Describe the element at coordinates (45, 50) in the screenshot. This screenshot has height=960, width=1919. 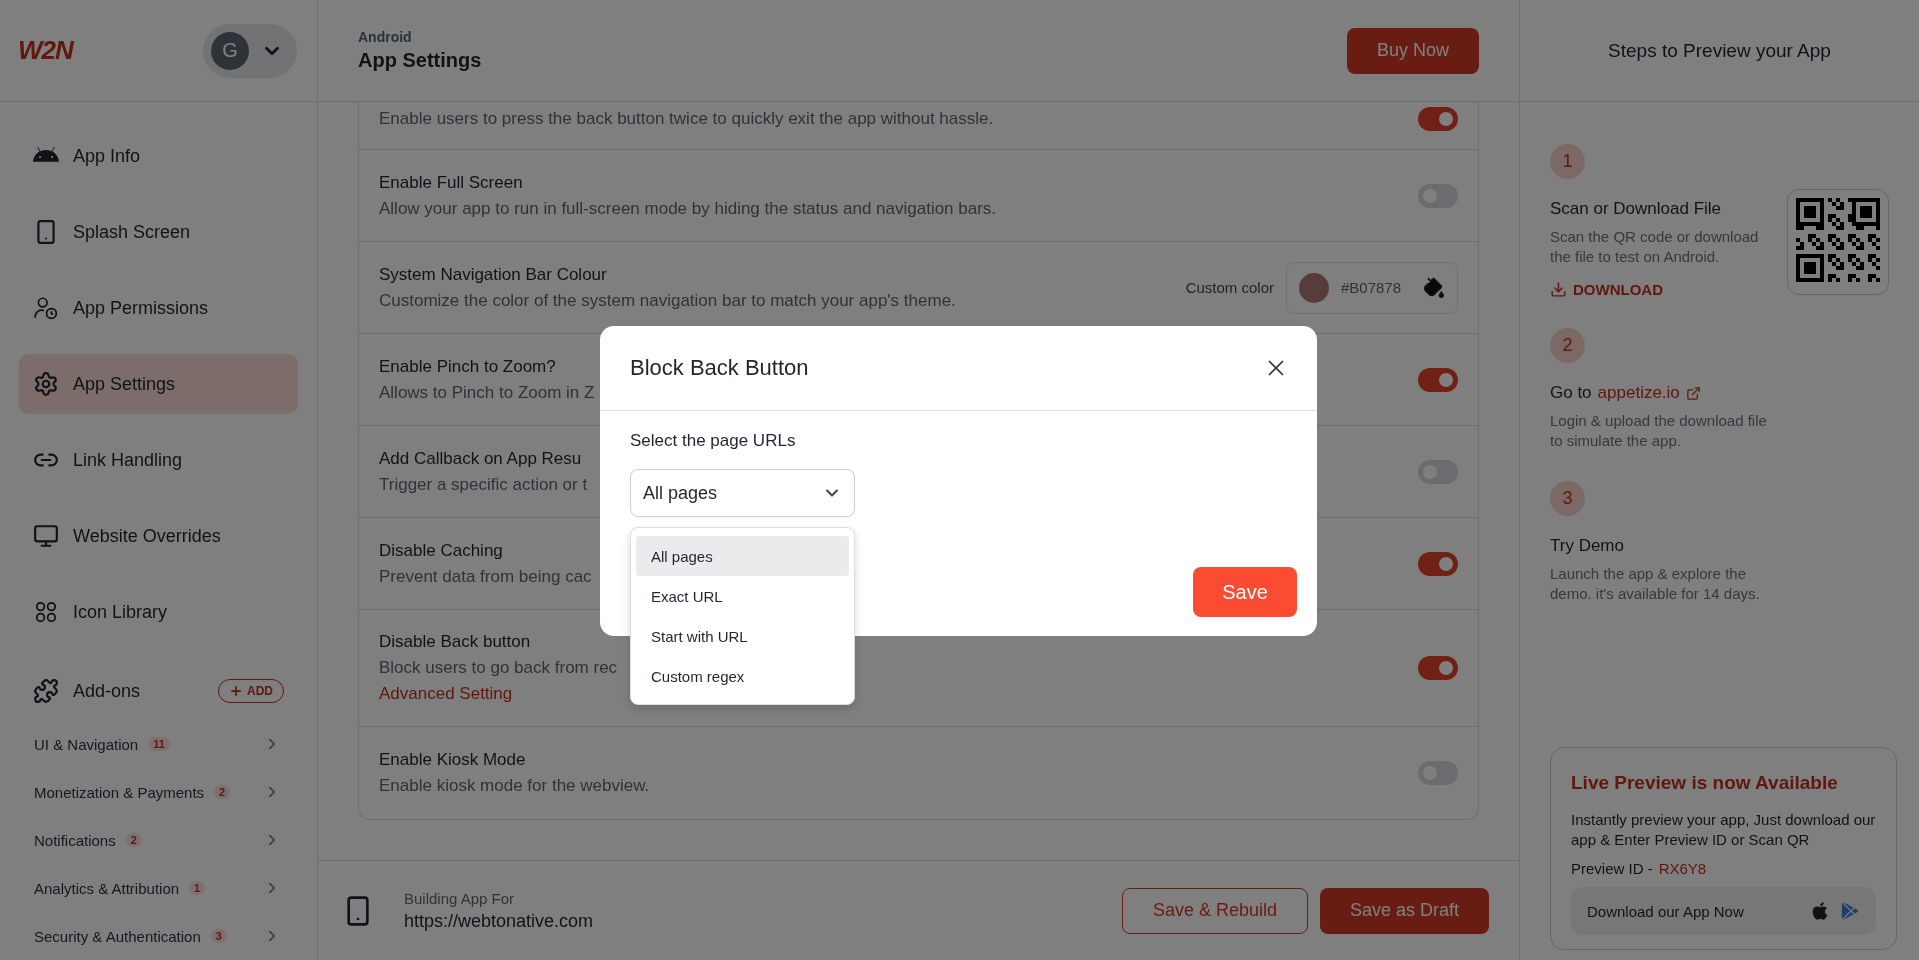
I see `logo: W2N` at that location.